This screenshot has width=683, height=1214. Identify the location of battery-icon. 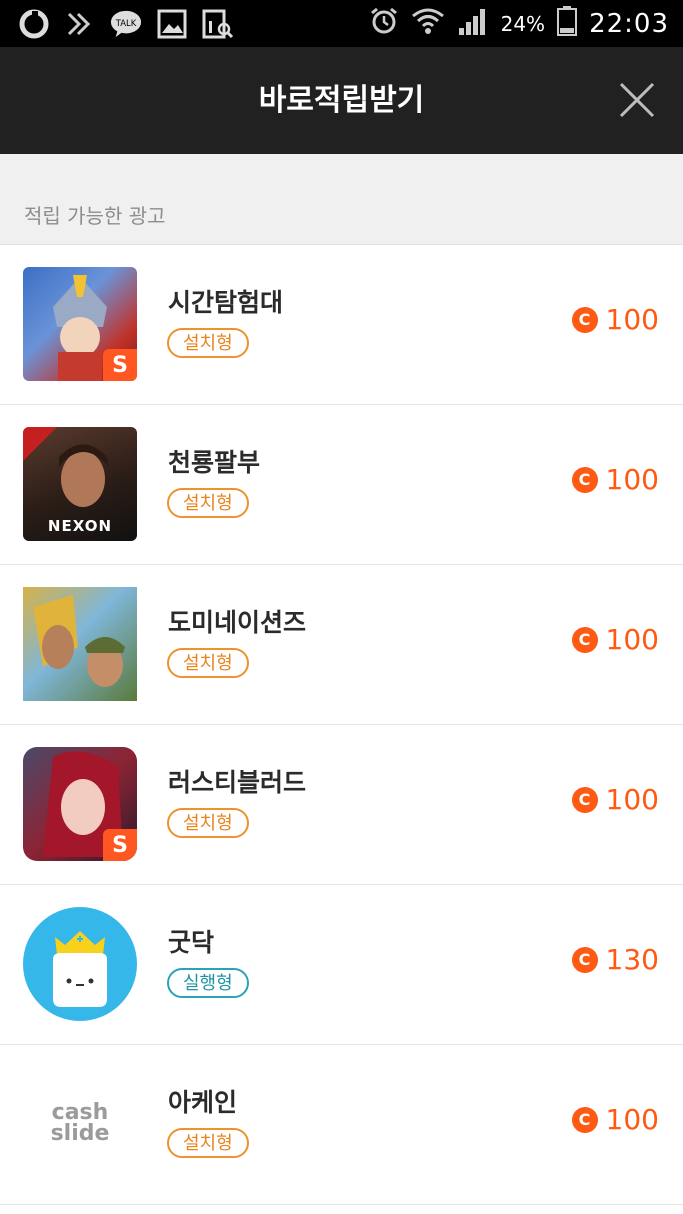
(567, 24).